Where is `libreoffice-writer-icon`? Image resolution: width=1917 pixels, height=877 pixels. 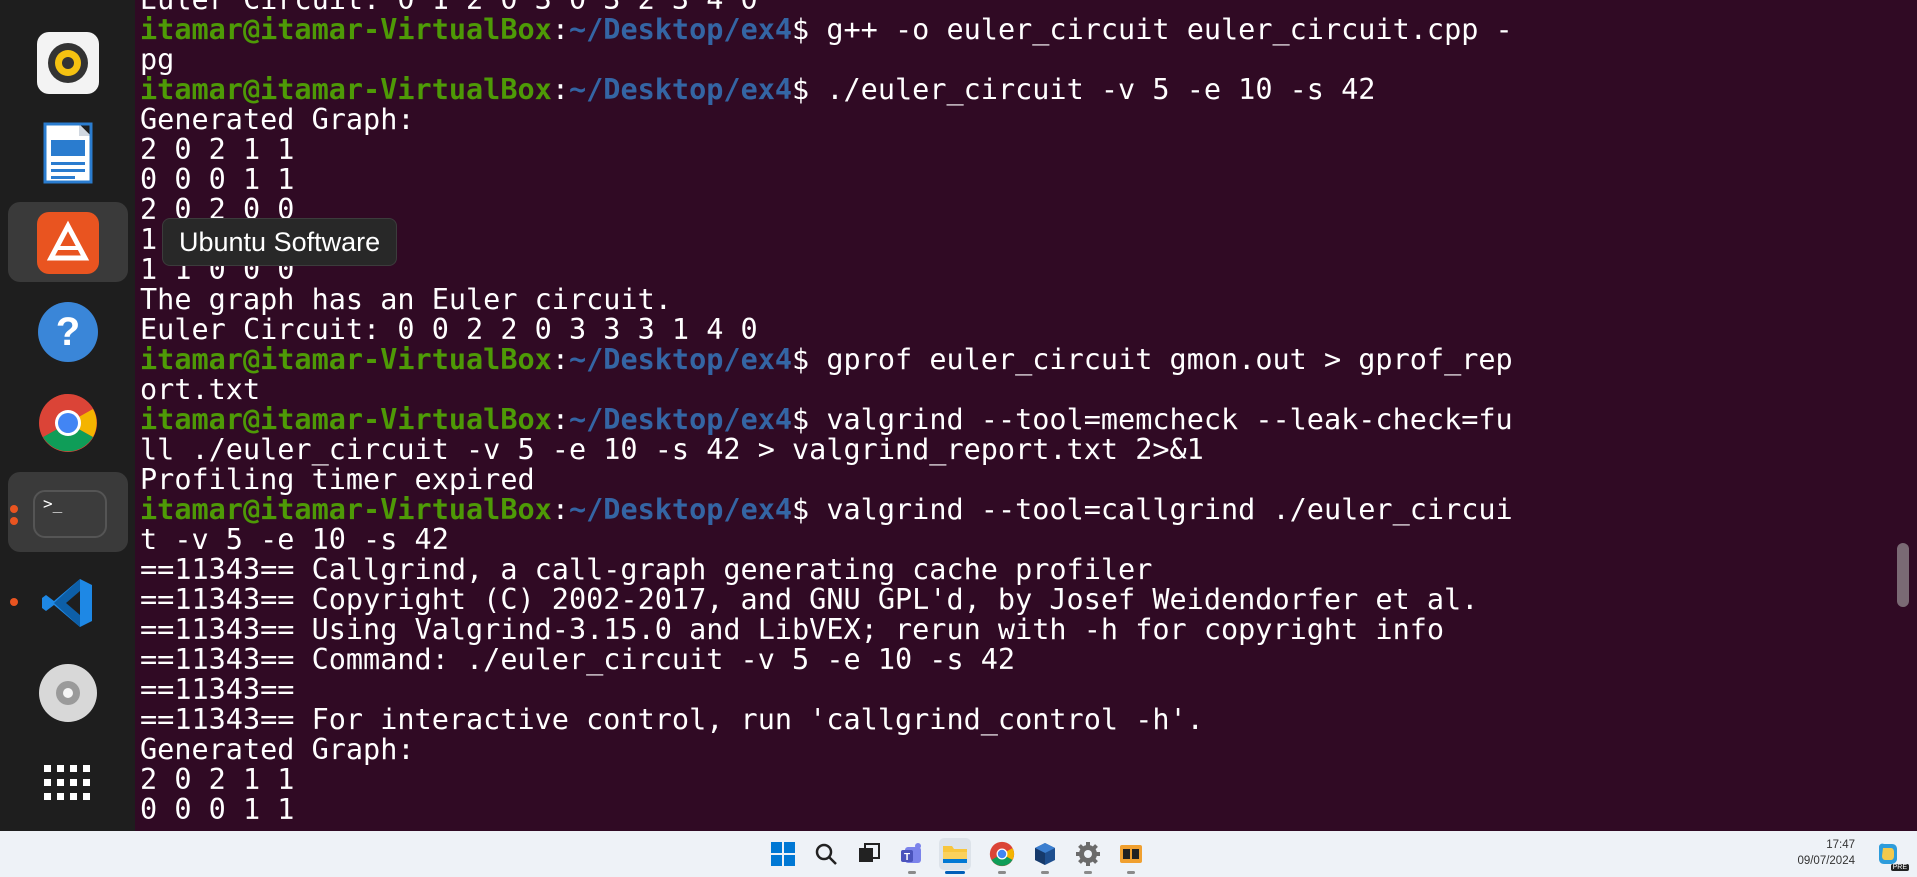 libreoffice-writer-icon is located at coordinates (68, 153).